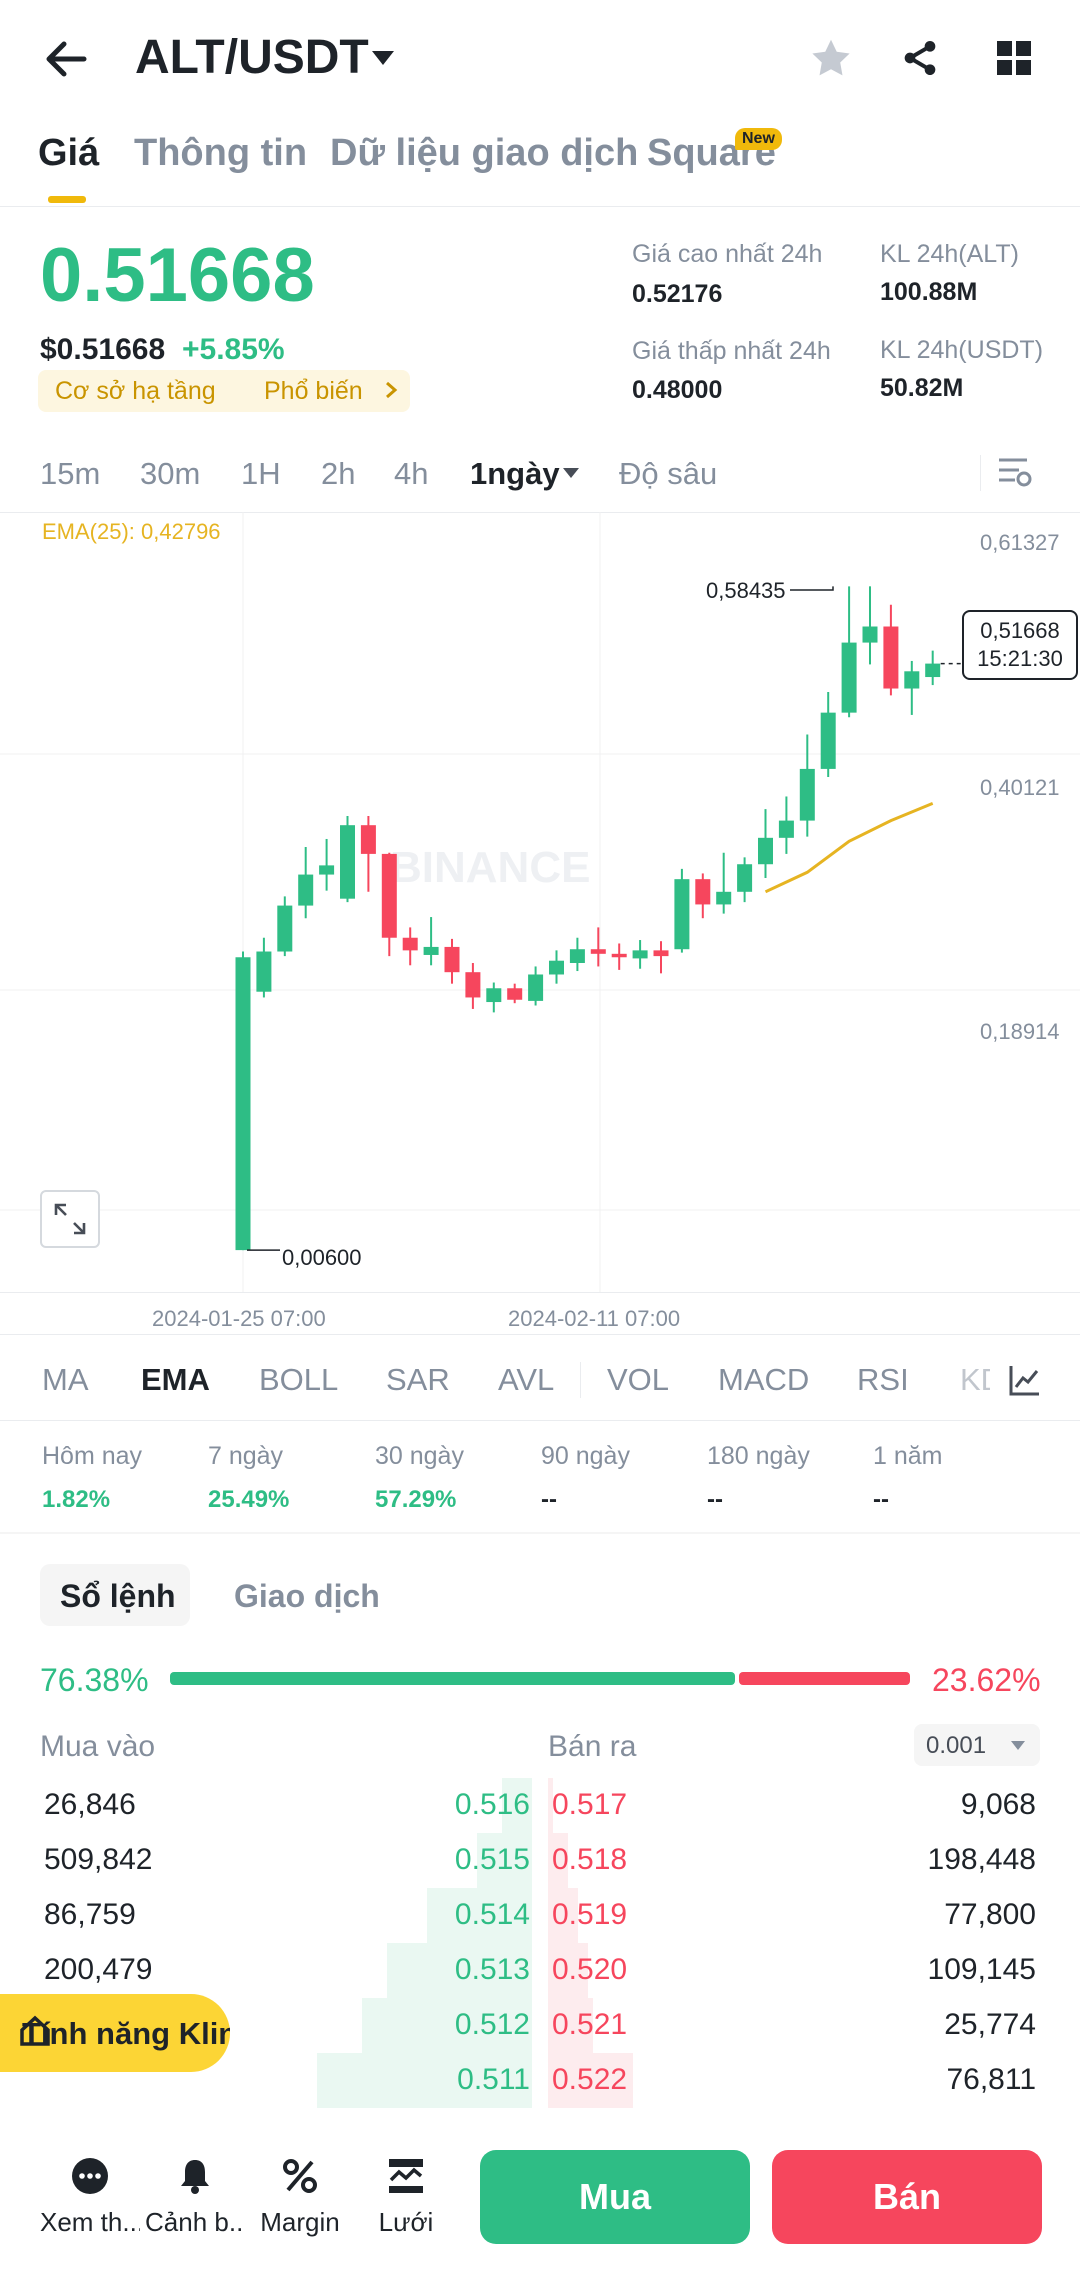 The height and width of the screenshot is (2271, 1080). I want to click on bid-quantity: 509,842, so click(98, 1859).